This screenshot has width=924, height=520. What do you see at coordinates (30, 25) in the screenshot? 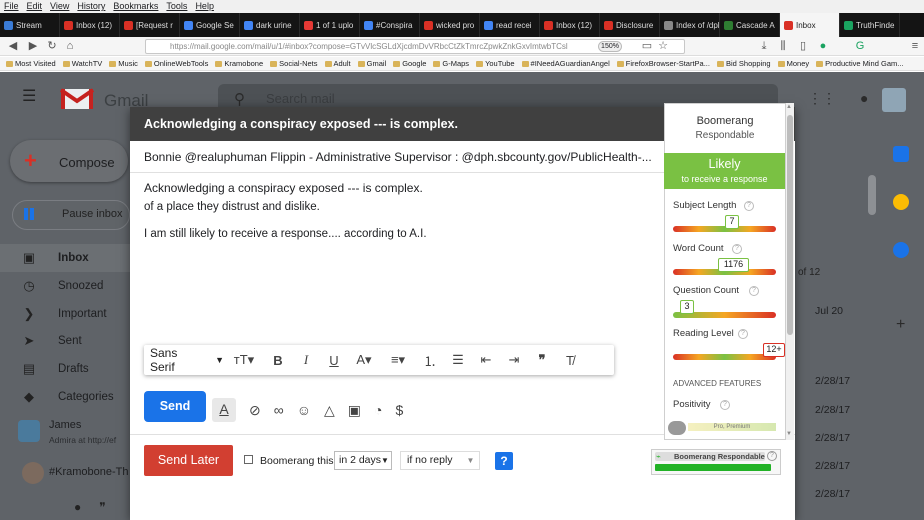
I see `browser-tab: Stream` at bounding box center [30, 25].